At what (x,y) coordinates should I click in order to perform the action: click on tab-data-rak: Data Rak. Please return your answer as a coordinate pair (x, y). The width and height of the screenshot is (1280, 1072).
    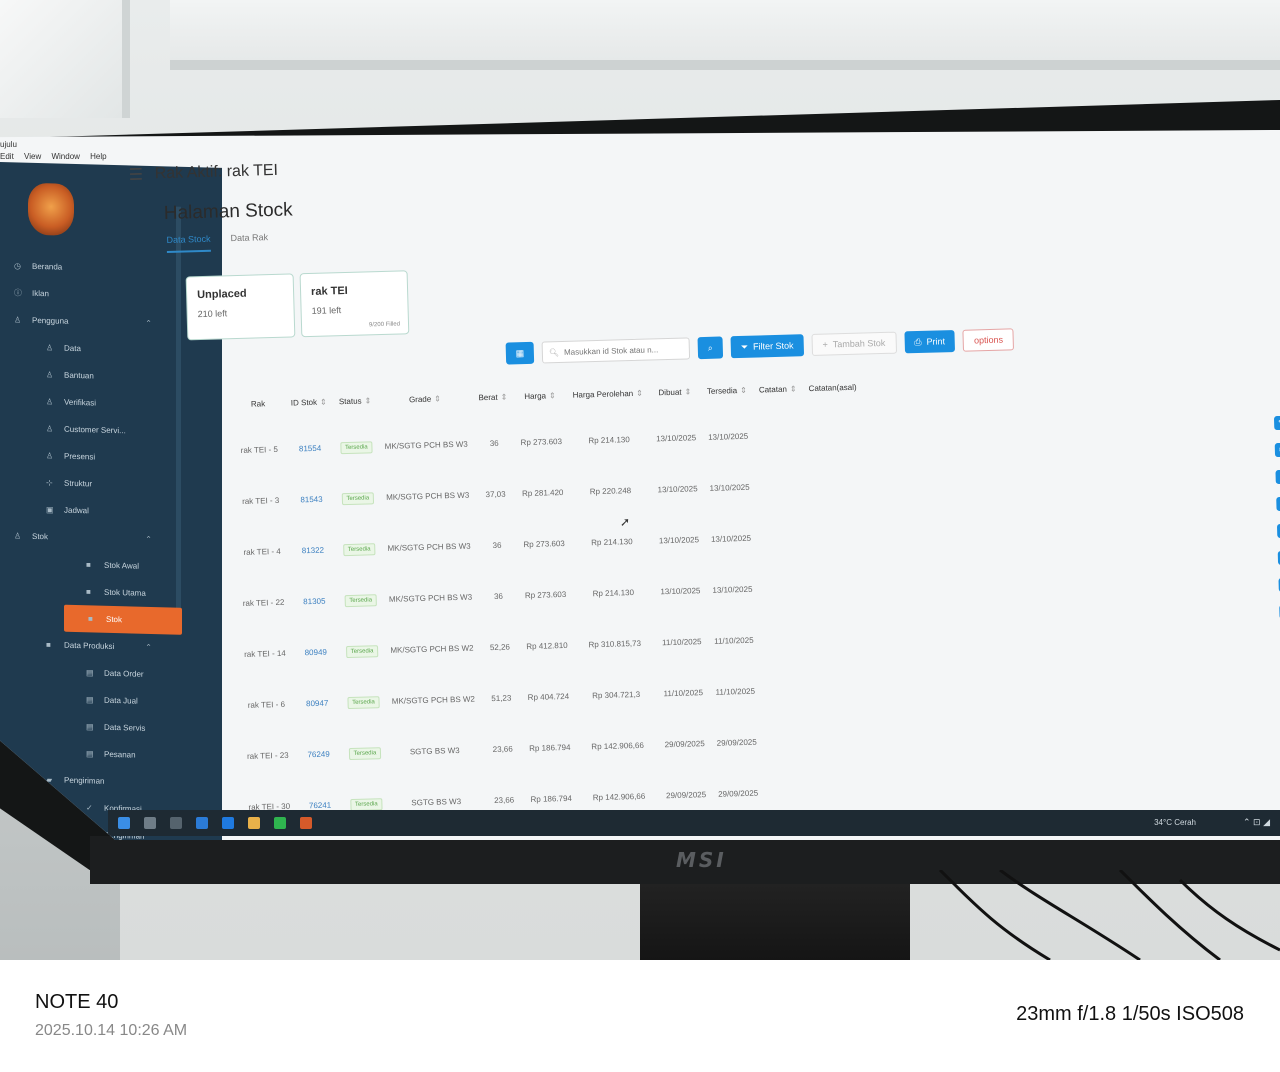
    Looking at the image, I should click on (249, 241).